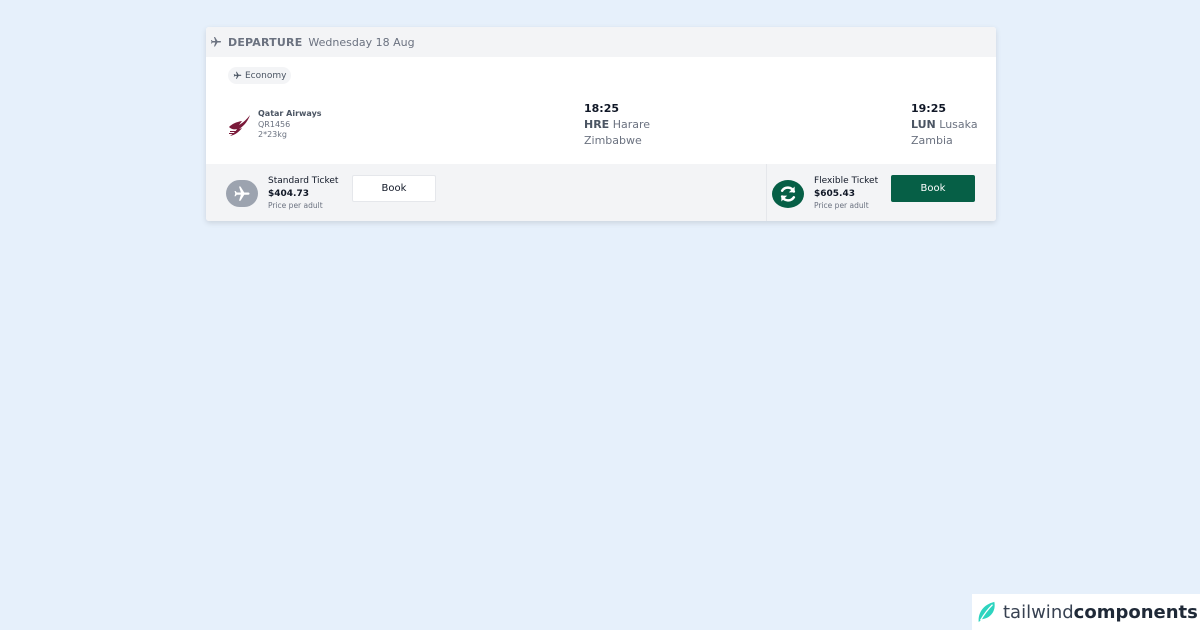 This screenshot has width=1200, height=630. Describe the element at coordinates (239, 125) in the screenshot. I see `qatar-airways-logo` at that location.